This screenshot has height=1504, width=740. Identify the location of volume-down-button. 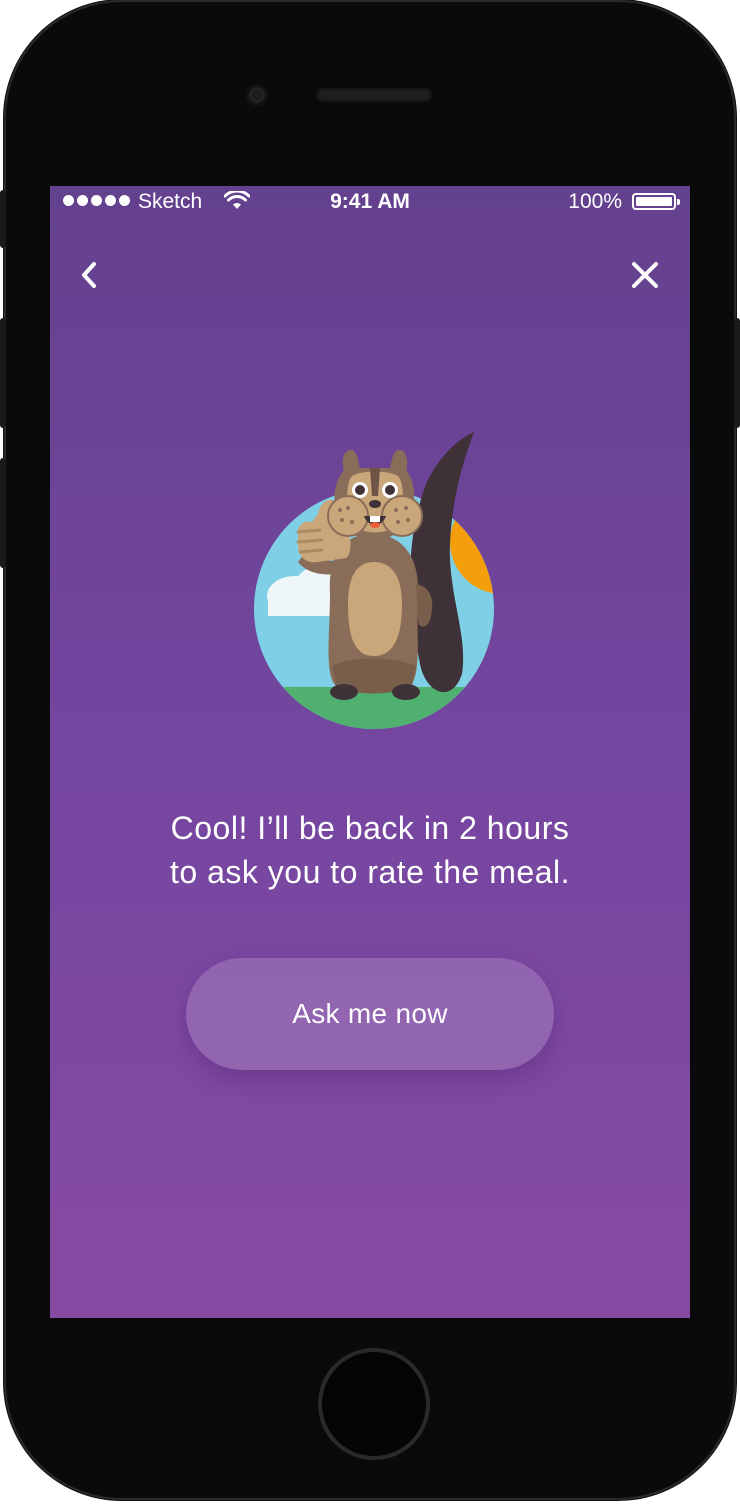
(3, 513).